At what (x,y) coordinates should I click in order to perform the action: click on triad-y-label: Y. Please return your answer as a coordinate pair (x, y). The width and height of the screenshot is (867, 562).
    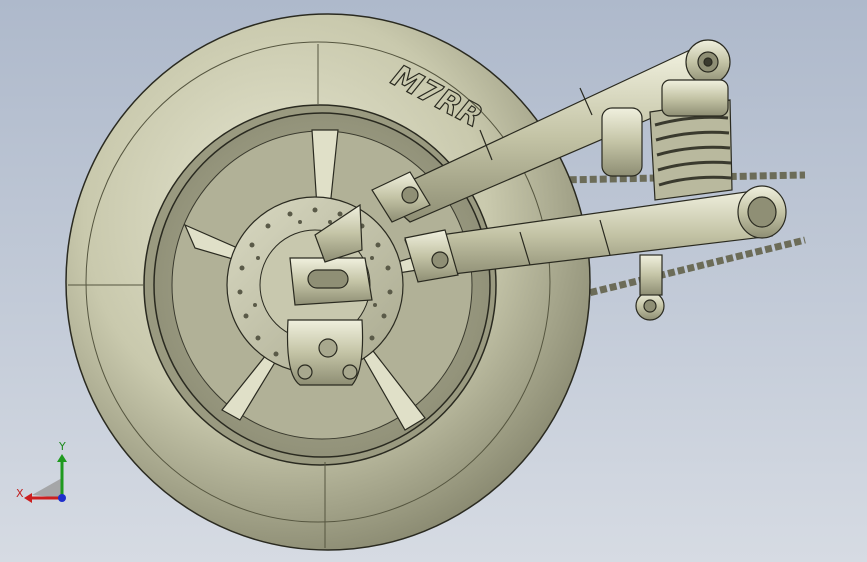
    Looking at the image, I should click on (62, 446).